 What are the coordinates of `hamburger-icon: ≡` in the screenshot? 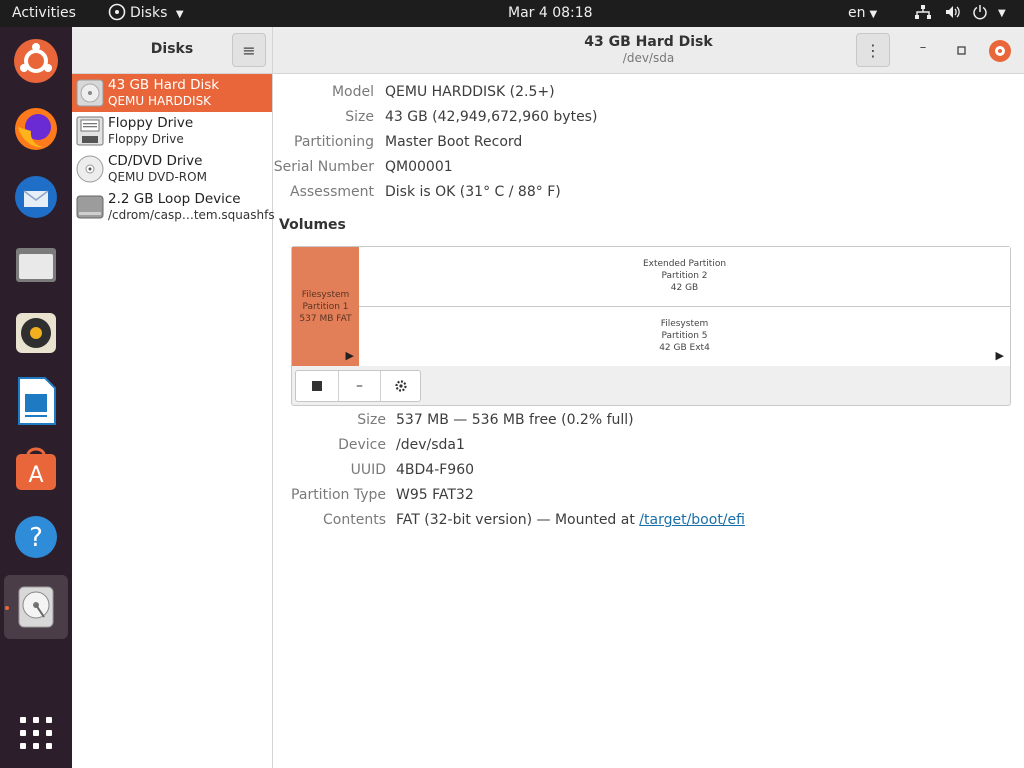 It's located at (249, 50).